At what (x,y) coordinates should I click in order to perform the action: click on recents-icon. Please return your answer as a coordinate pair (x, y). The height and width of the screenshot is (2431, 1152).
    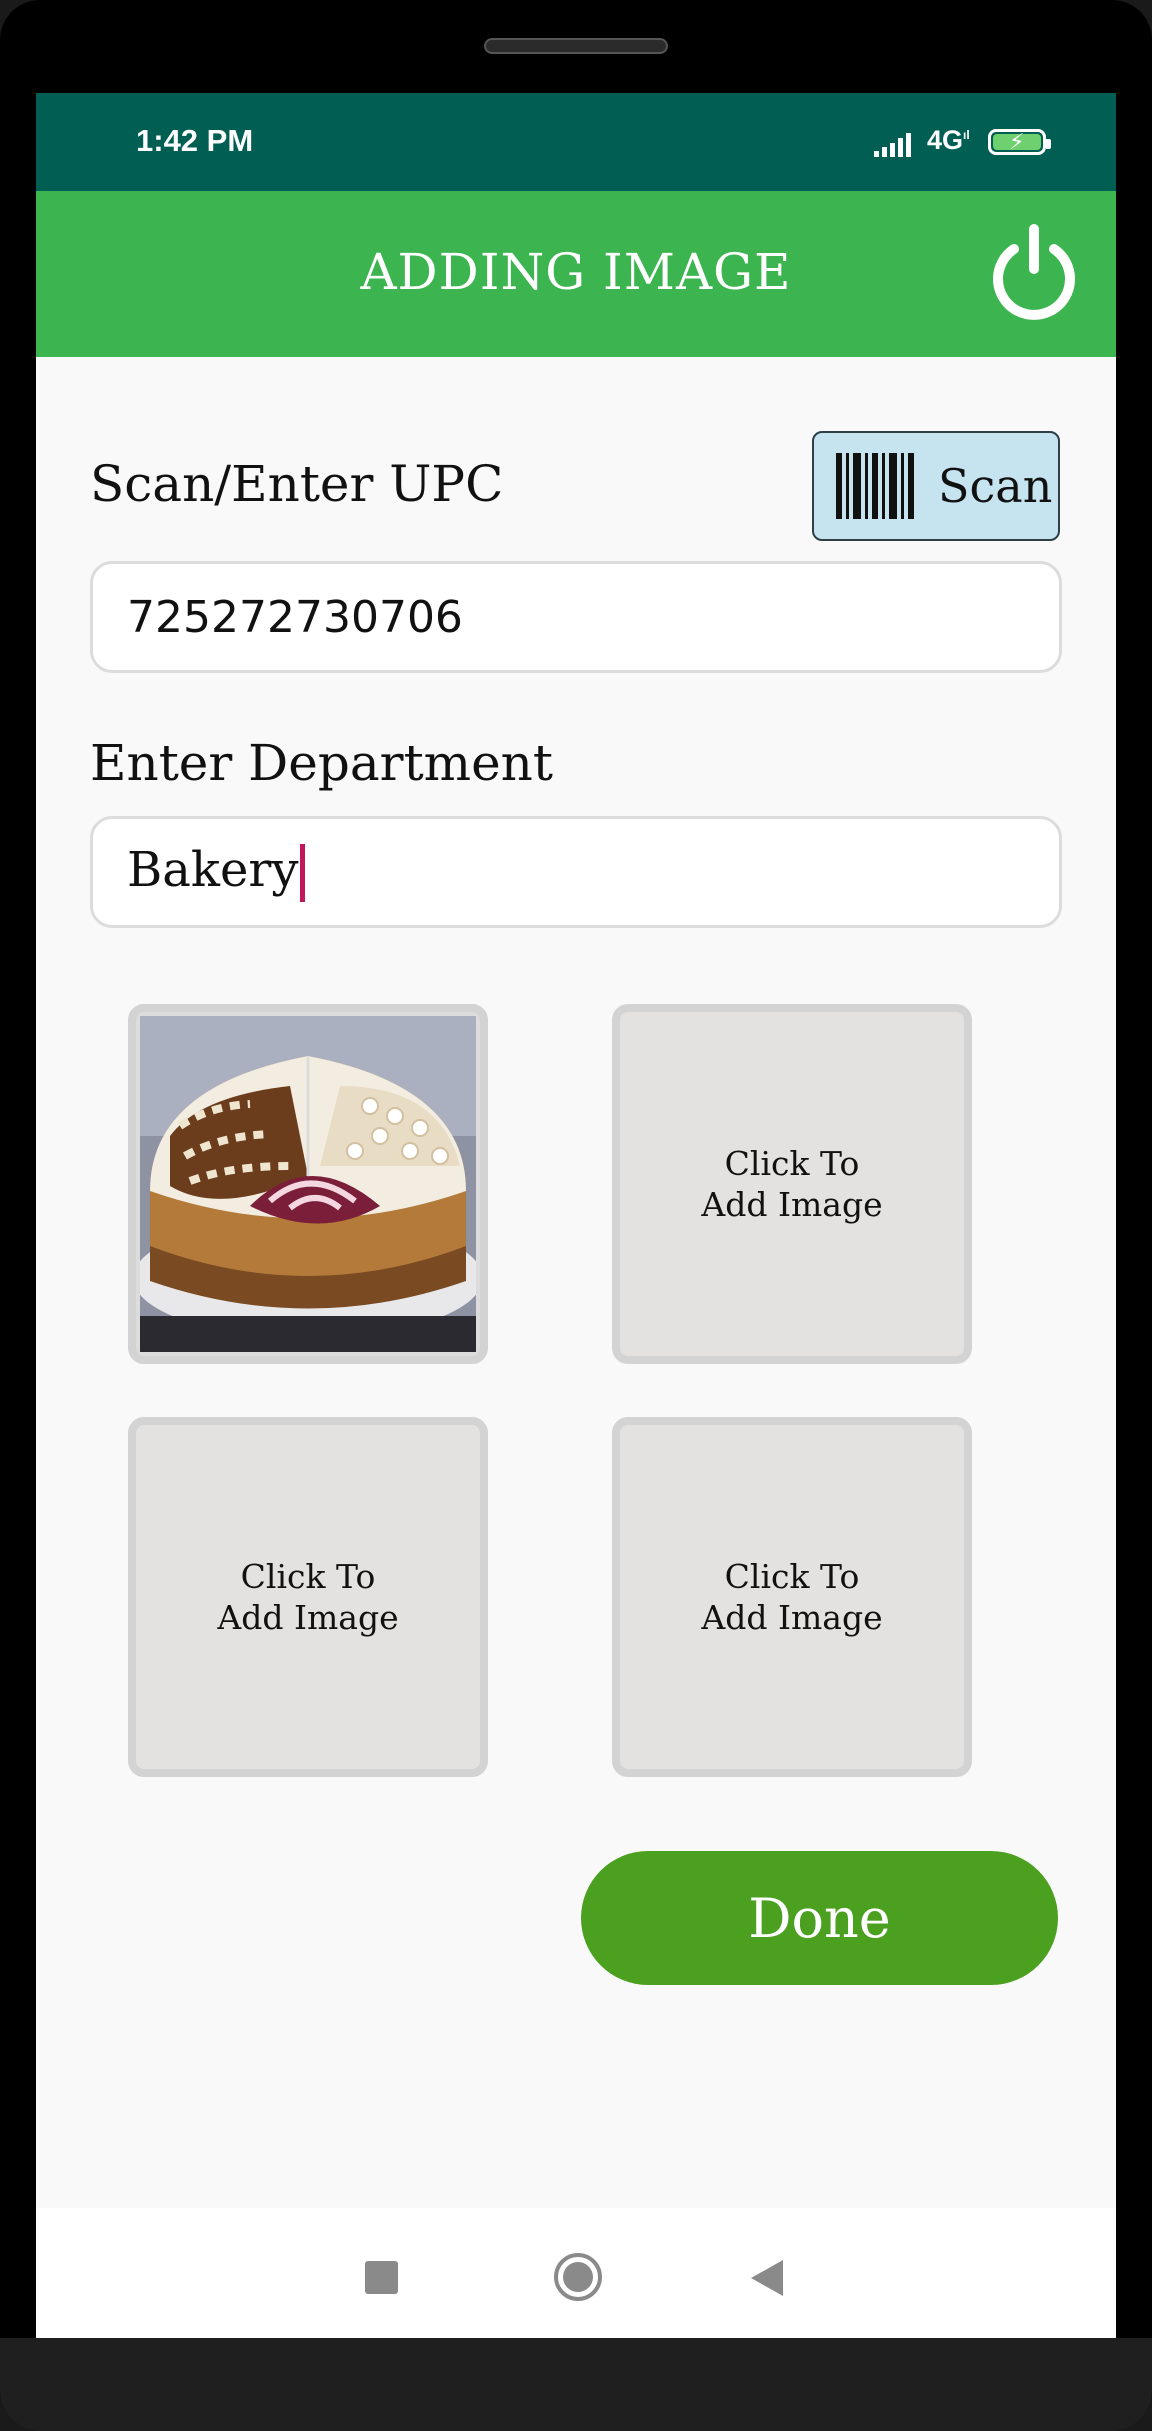
    Looking at the image, I should click on (381, 2277).